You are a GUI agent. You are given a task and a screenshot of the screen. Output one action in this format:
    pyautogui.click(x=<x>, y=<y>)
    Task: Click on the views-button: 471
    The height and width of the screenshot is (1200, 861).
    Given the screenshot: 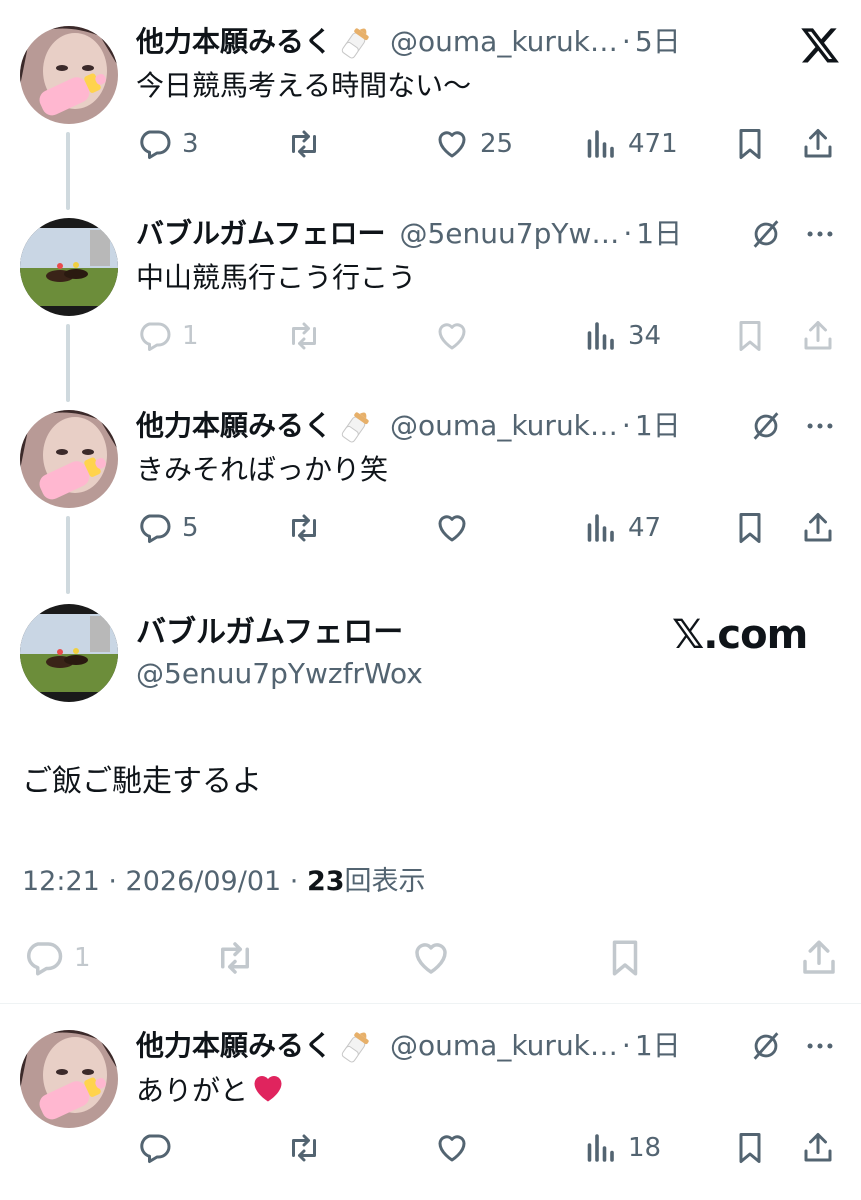 What is the action you would take?
    pyautogui.click(x=630, y=144)
    